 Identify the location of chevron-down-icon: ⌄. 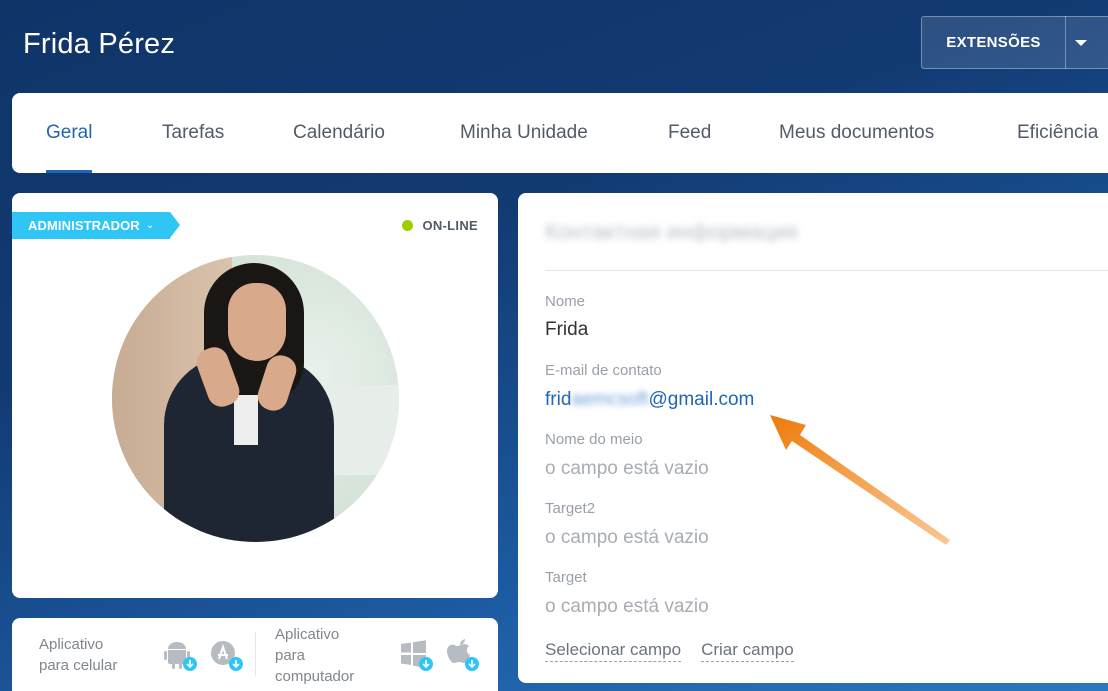
(150, 225).